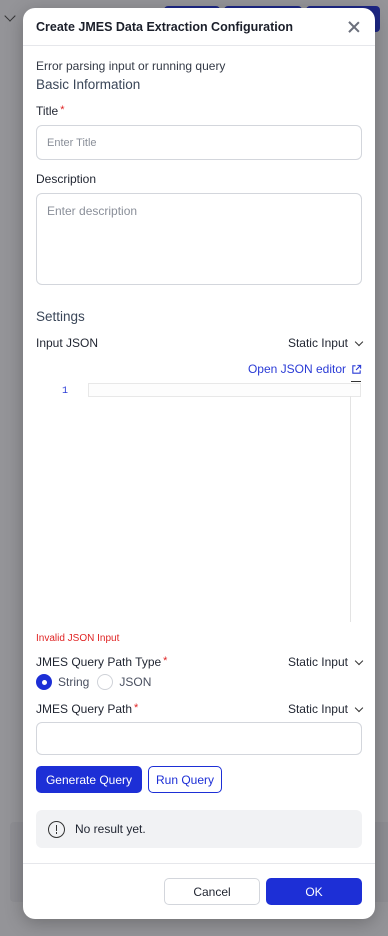 The width and height of the screenshot is (388, 936). What do you see at coordinates (357, 369) in the screenshot?
I see `external-link-icon` at bounding box center [357, 369].